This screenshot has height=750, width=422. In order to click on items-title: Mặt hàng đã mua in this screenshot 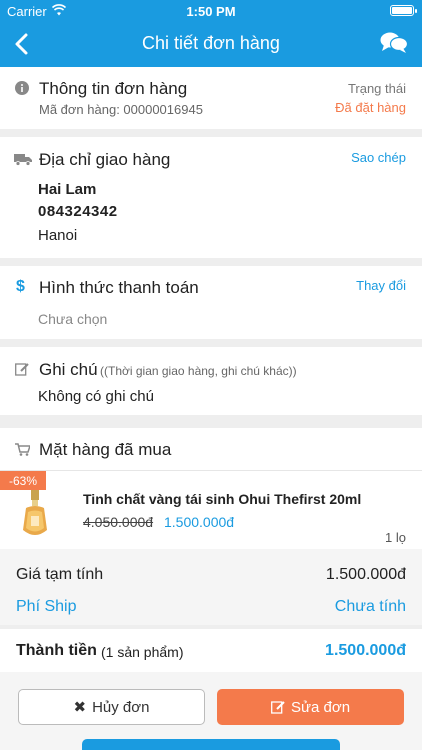, I will do `click(105, 449)`.